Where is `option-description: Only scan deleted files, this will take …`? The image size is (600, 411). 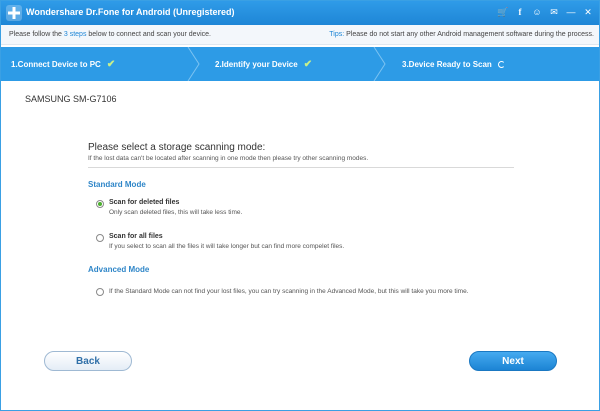
option-description: Only scan deleted files, this will take … is located at coordinates (176, 212).